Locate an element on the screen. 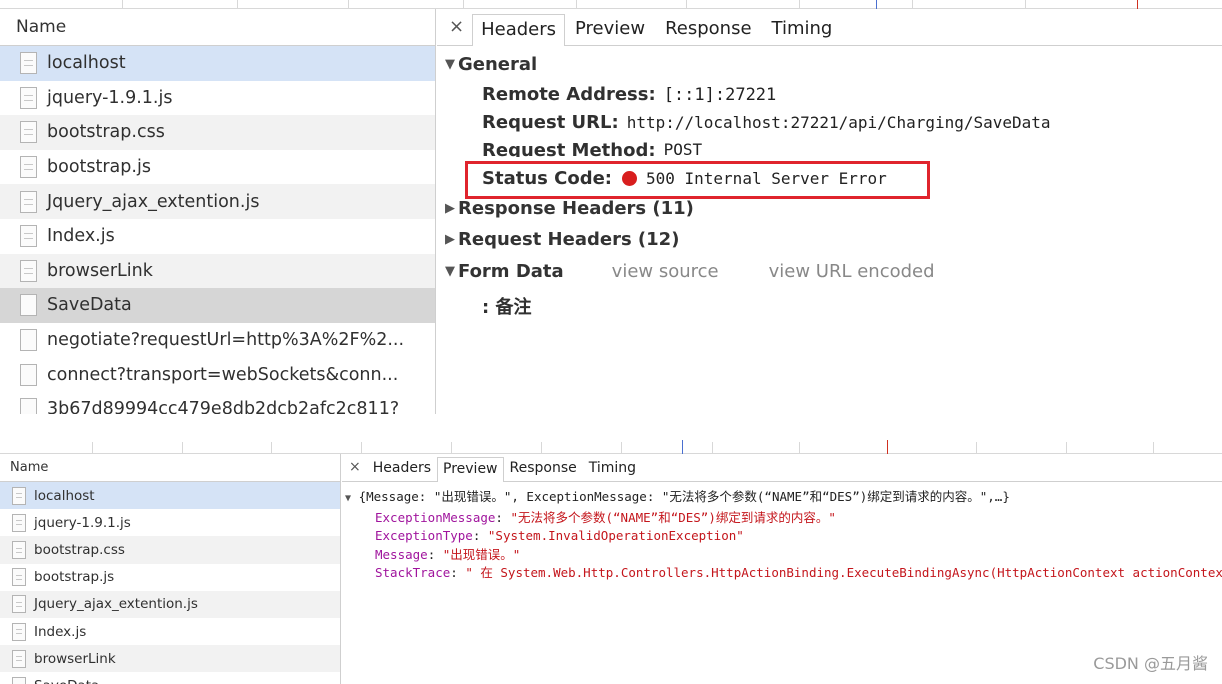 The height and width of the screenshot is (684, 1222). response-headers-toggle: ▶ Response Headers (11) is located at coordinates (569, 208).